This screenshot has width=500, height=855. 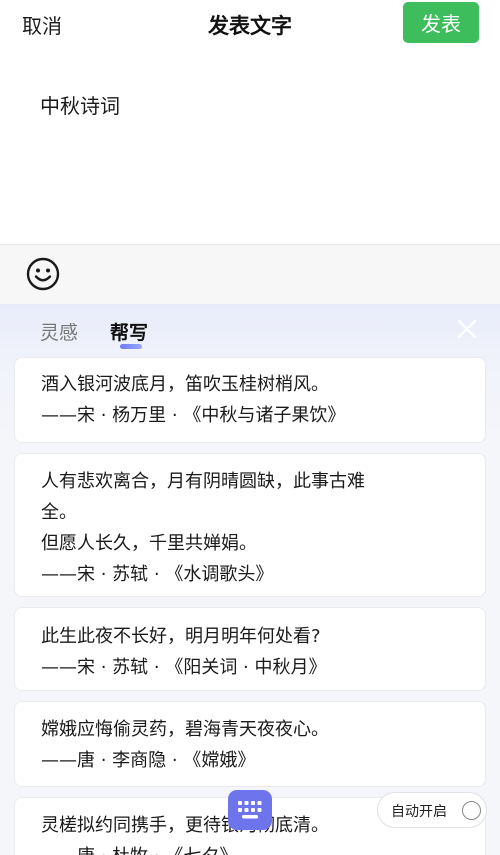 I want to click on radio-toggle-icon, so click(x=471, y=810).